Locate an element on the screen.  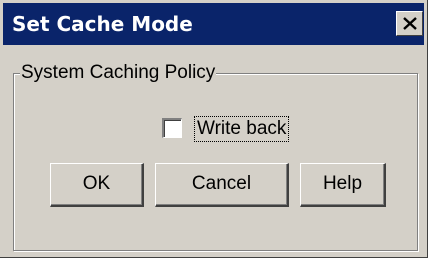
close-x-icon is located at coordinates (410, 23).